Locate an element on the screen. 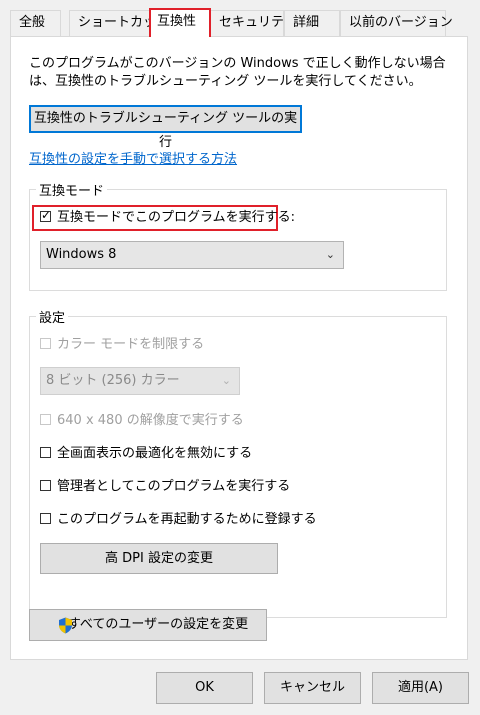  disable-fullscreen-opt-checkbox: 全画面表示の最適化を無効にする is located at coordinates (146, 454).